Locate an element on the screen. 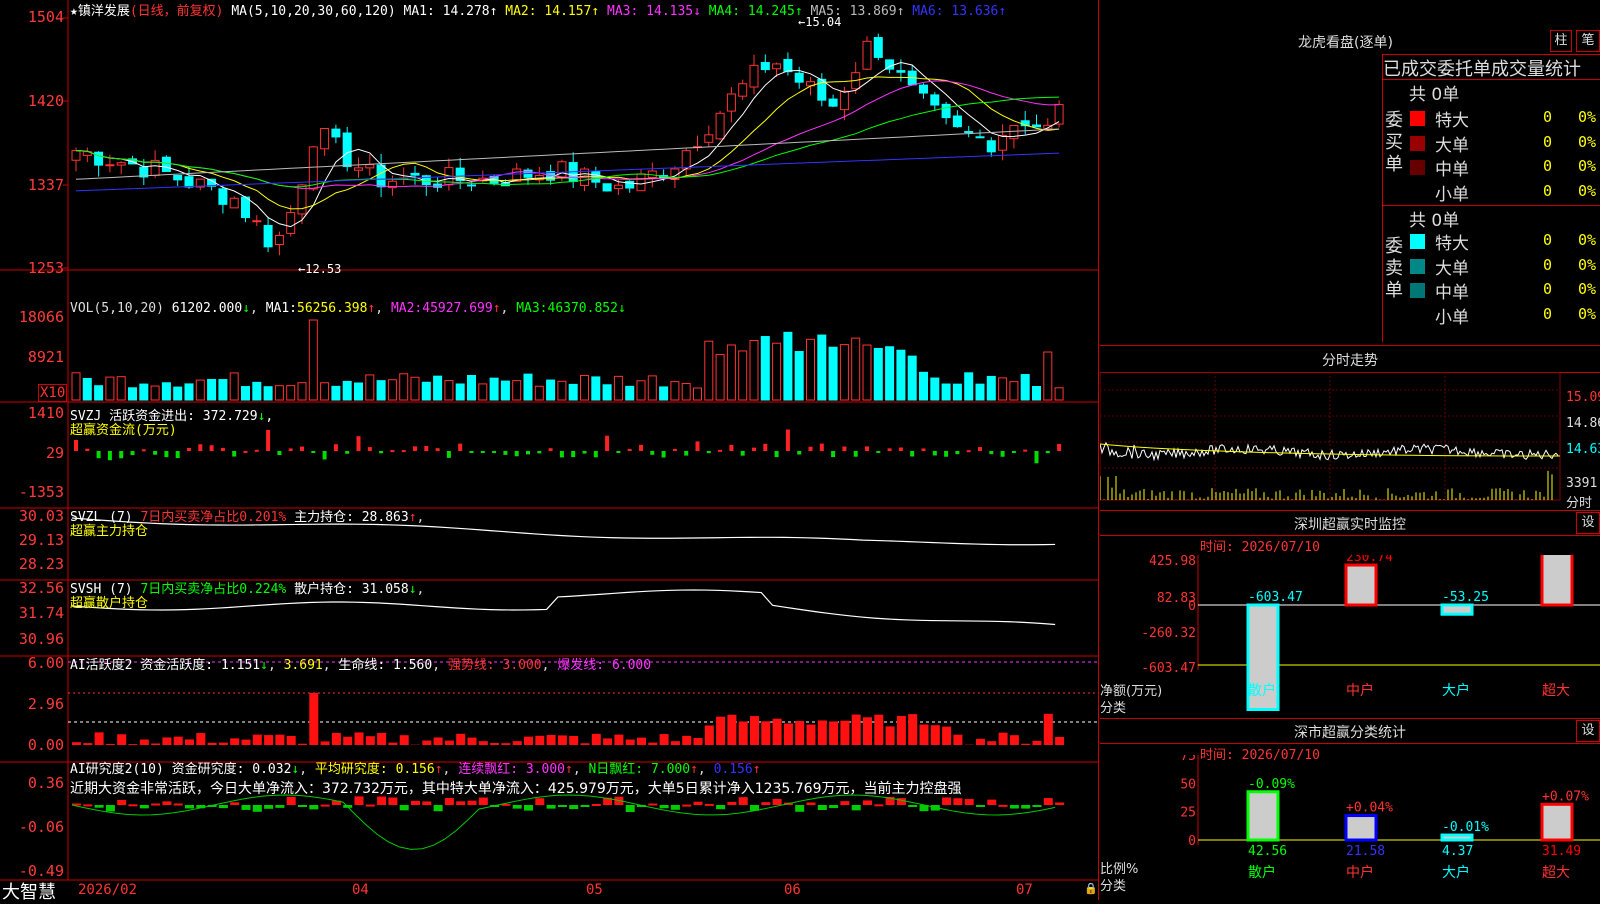 The image size is (1600, 904). category-bar is located at coordinates (1557, 822).